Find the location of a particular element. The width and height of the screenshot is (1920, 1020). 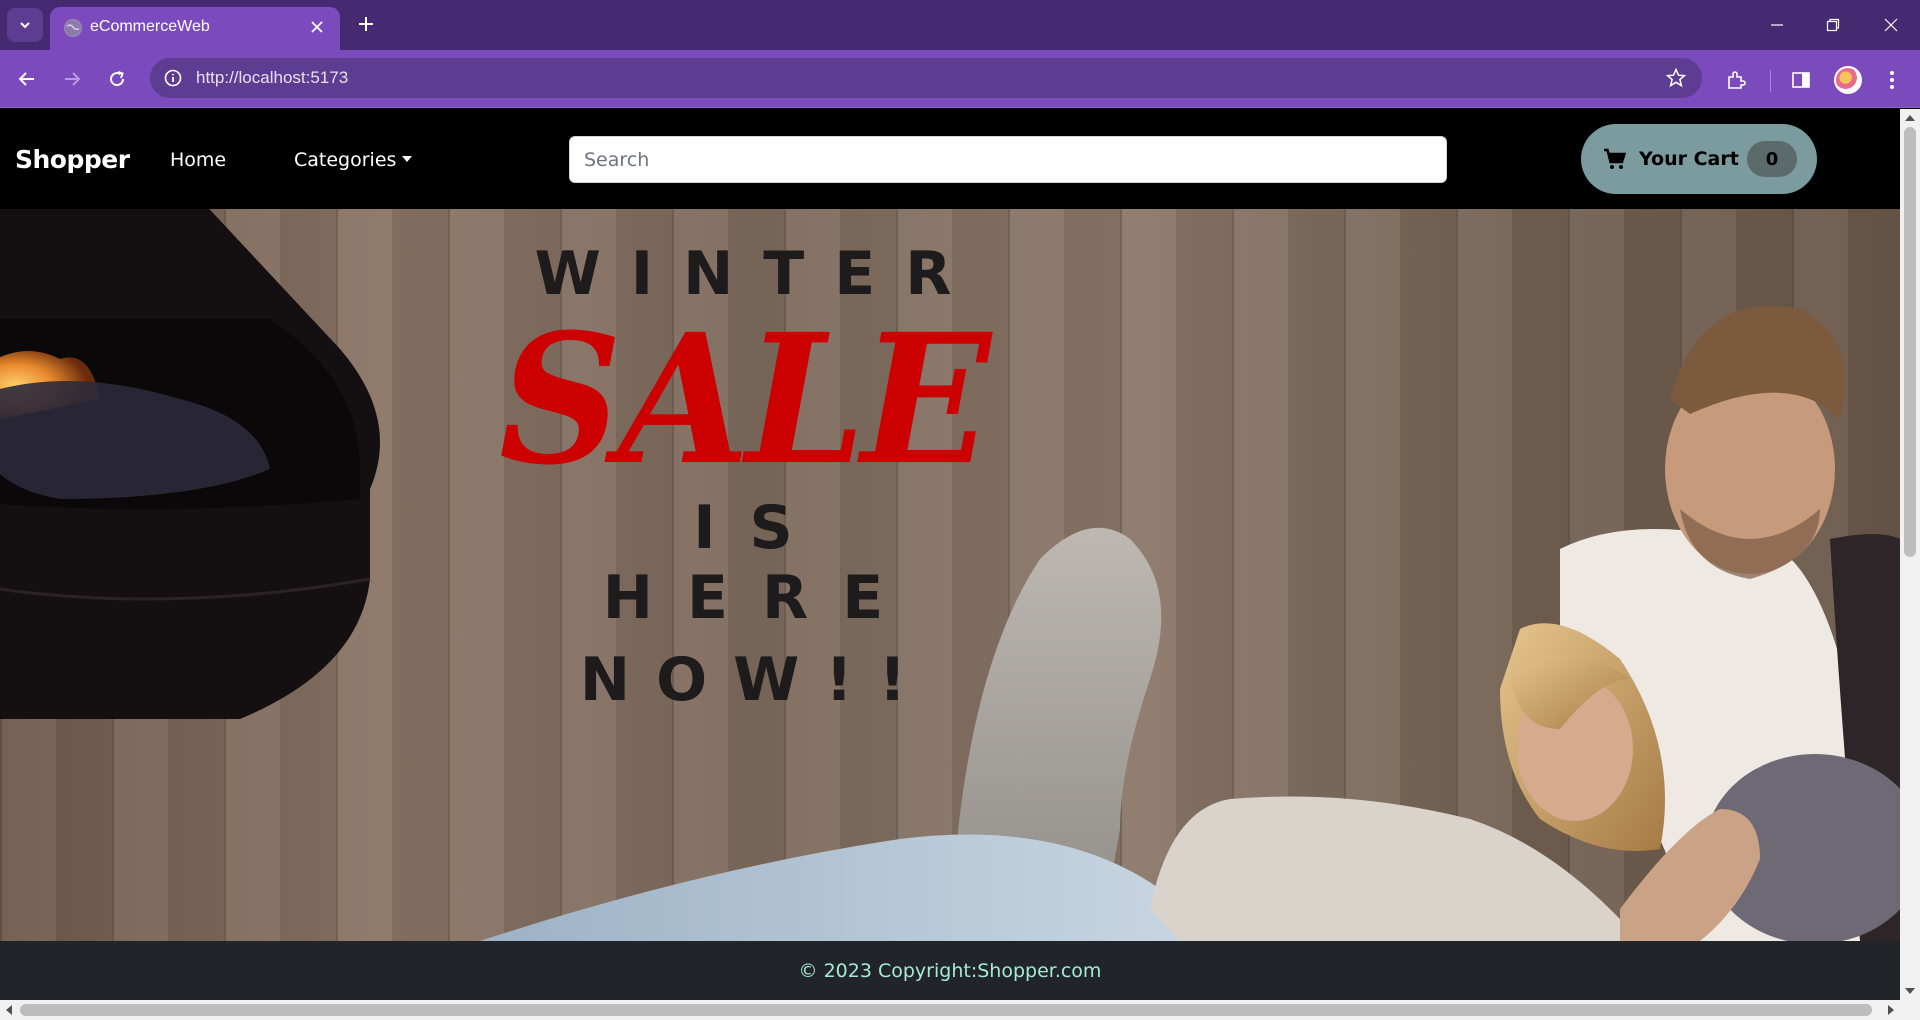

restore-icon is located at coordinates (1833, 25).